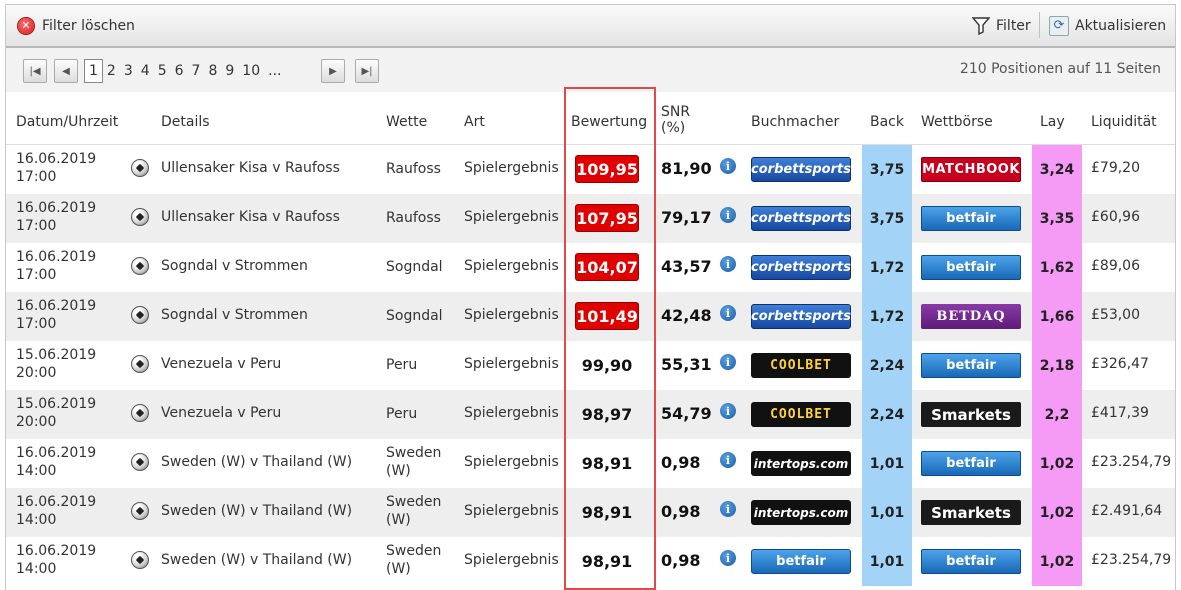 The image size is (1181, 590). What do you see at coordinates (179, 71) in the screenshot?
I see `page-6: 6` at bounding box center [179, 71].